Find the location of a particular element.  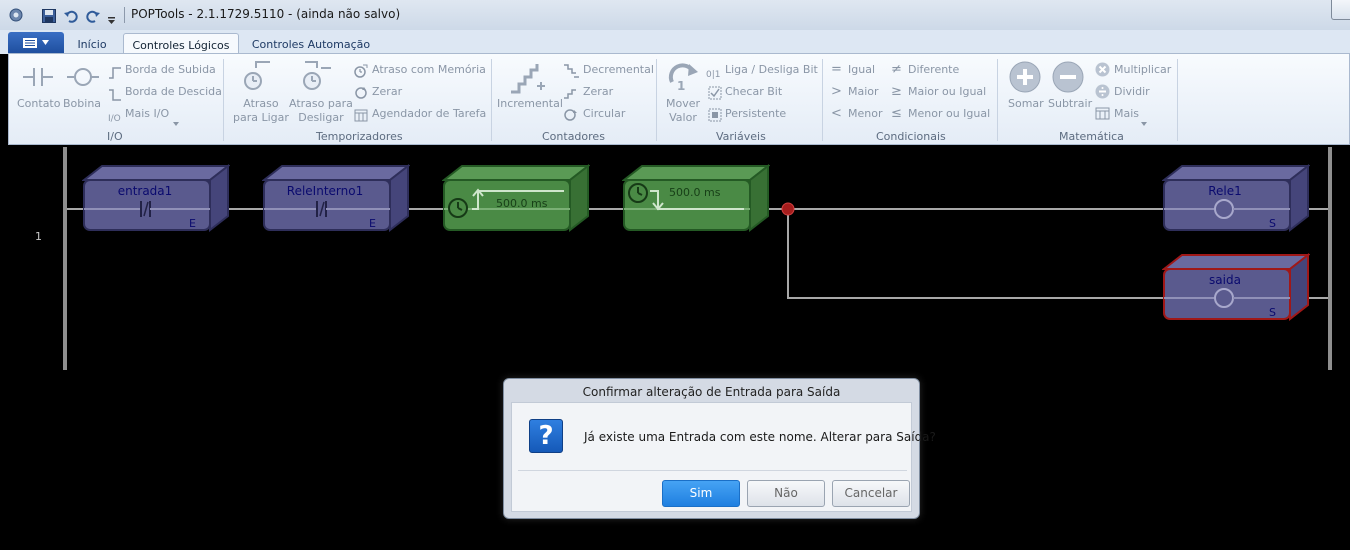

coil-rele1: Rele1 S is located at coordinates (1236, 198).